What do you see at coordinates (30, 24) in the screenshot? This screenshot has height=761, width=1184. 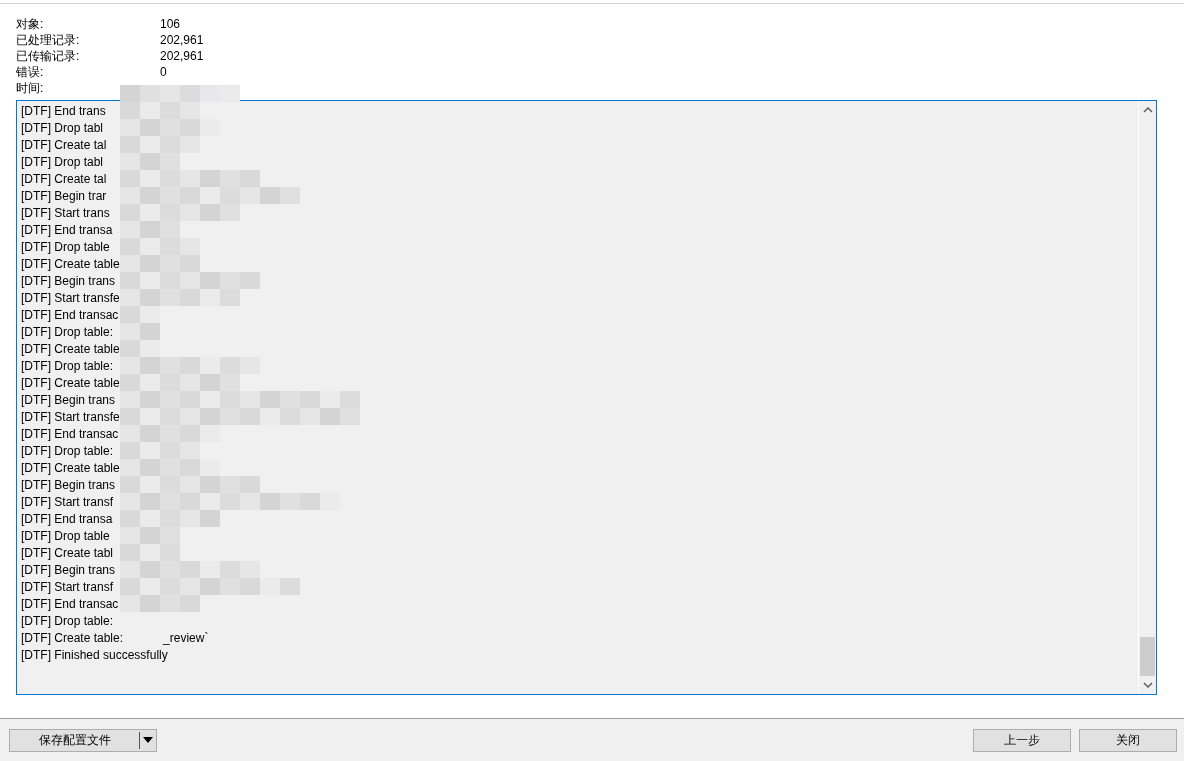 I see `field-label: 对象:` at bounding box center [30, 24].